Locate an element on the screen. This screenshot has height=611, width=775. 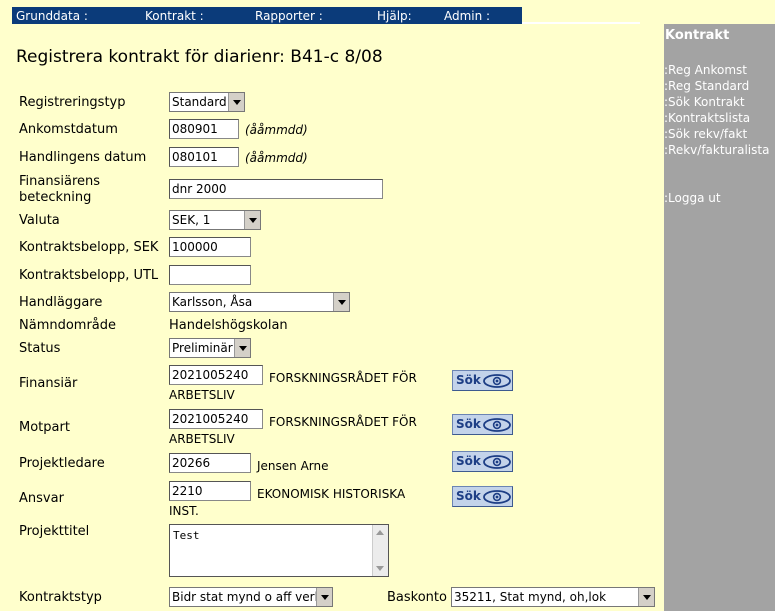
sidebar-title: Kontrakt is located at coordinates (697, 35).